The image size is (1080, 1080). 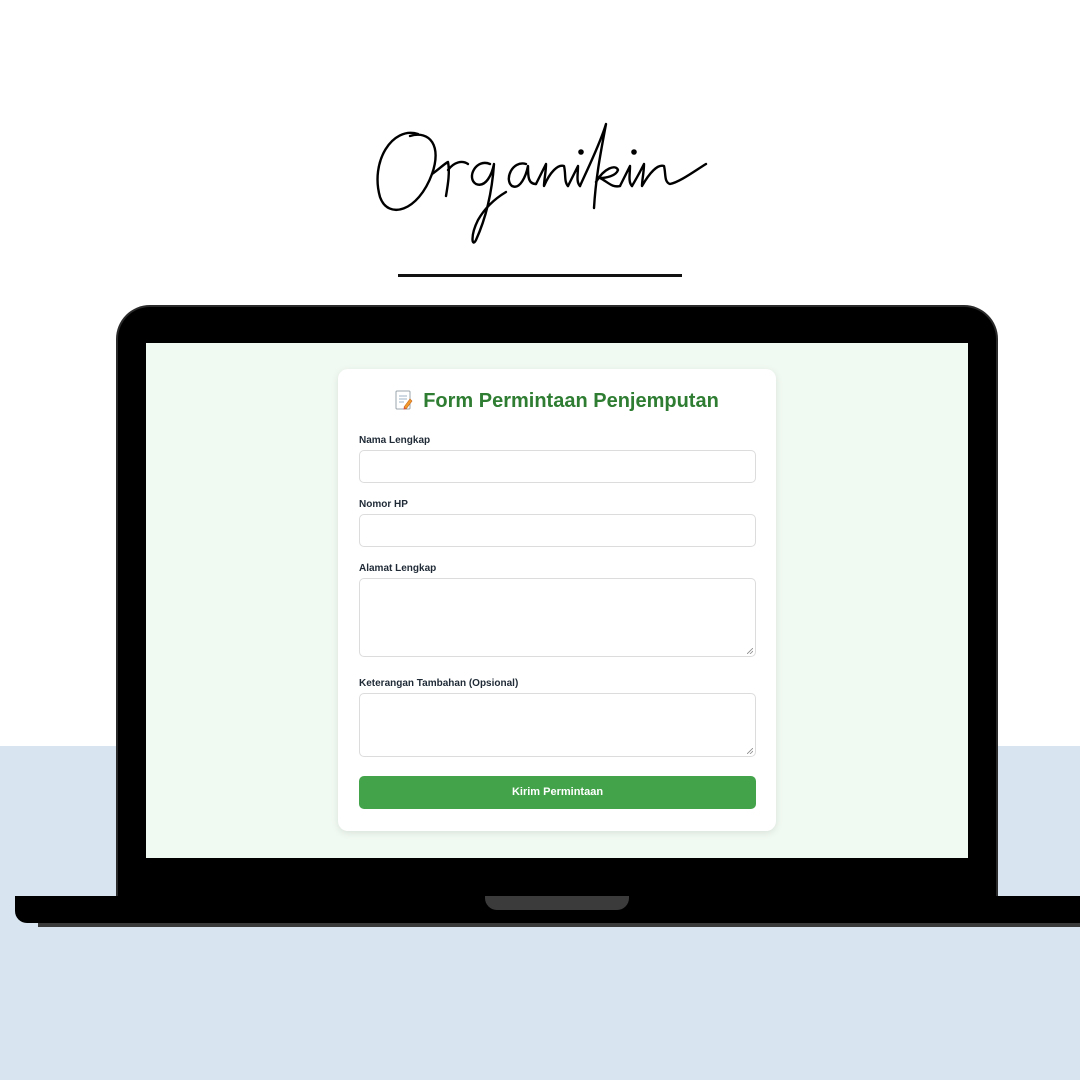 I want to click on submit-request-button: Kirim Permintaan, so click(x=557, y=792).